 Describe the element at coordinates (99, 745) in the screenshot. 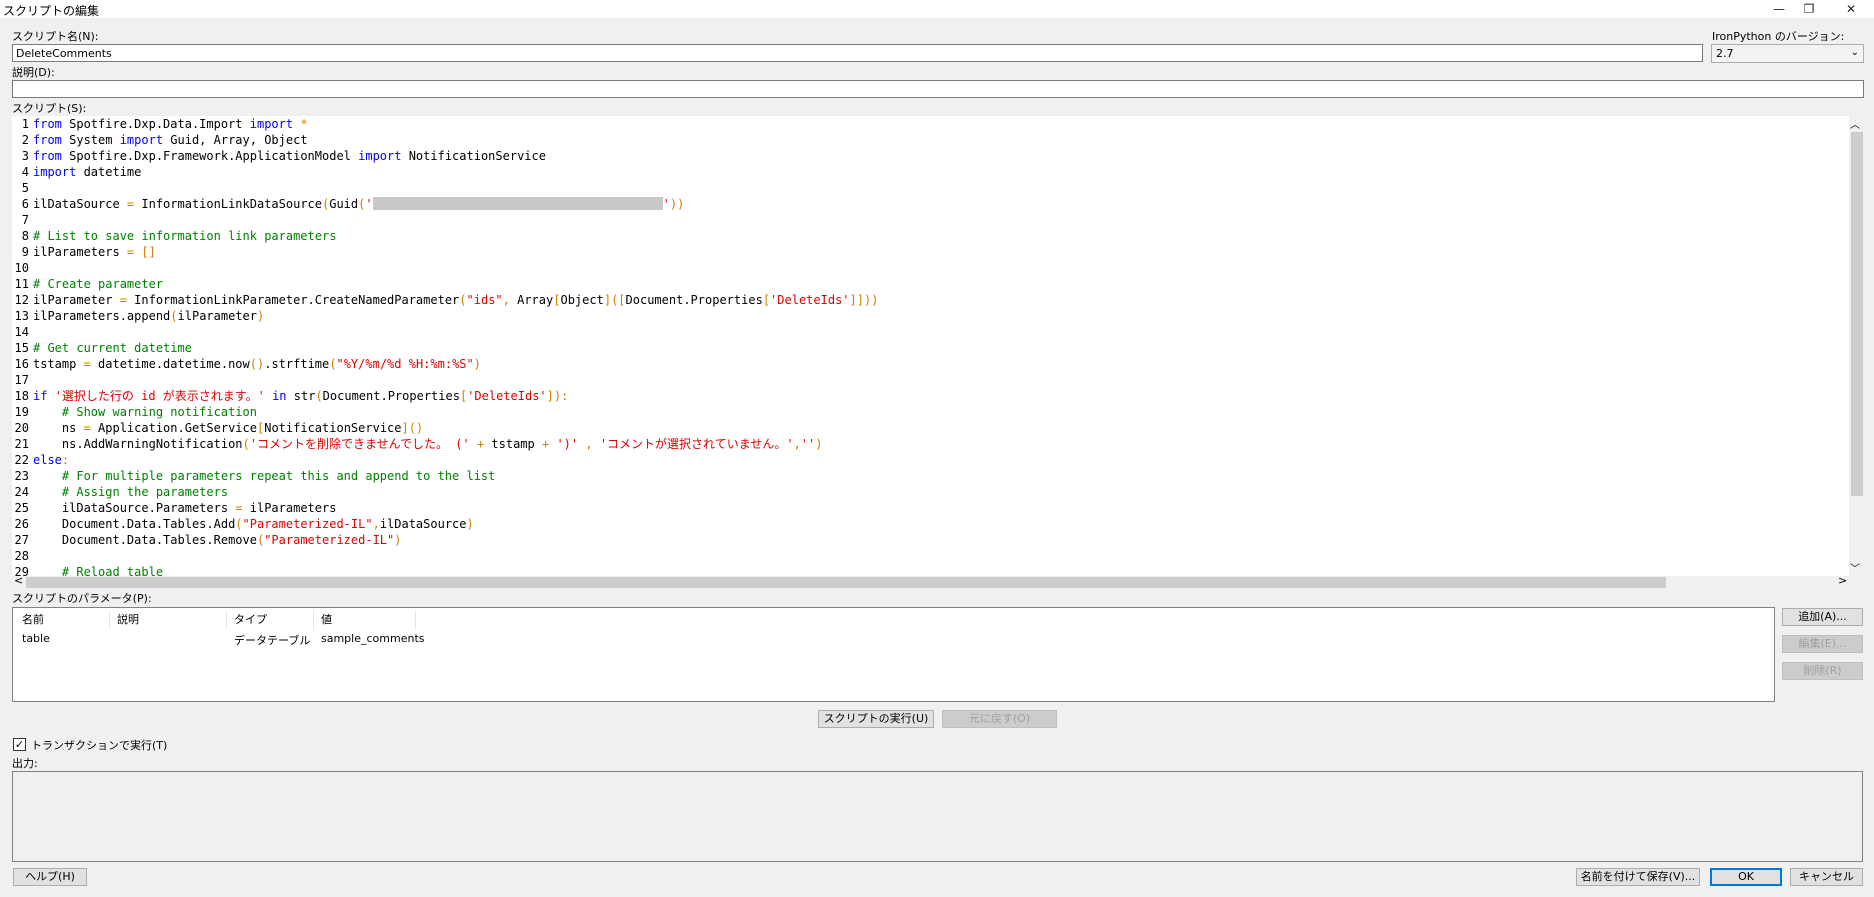

I see `transaction-label: トランザクションで実行(T)` at that location.